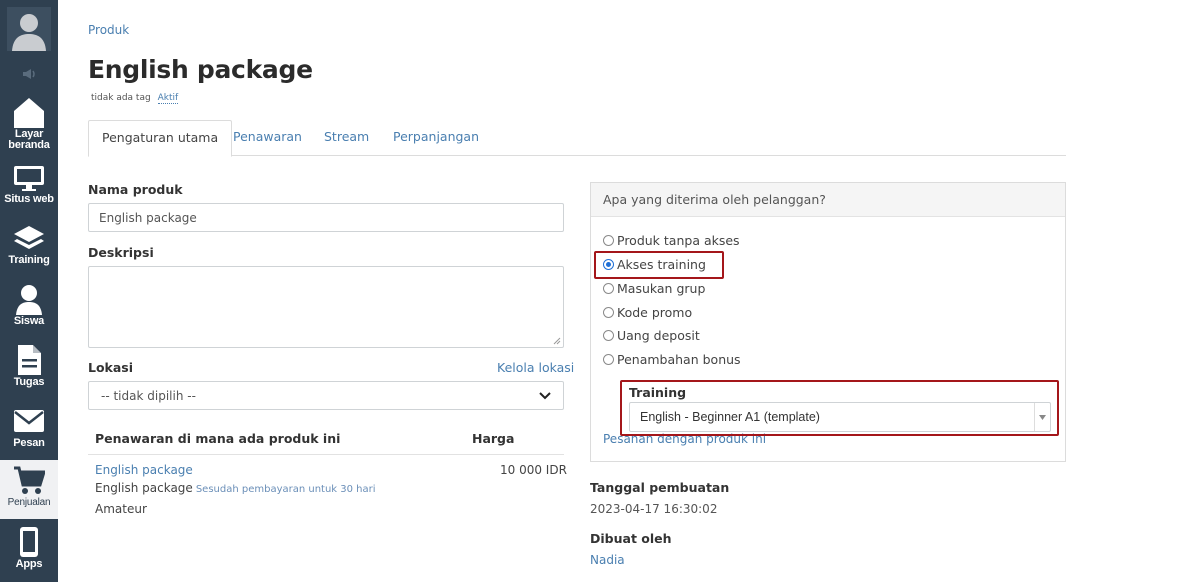 Image resolution: width=1199 pixels, height=582 pixels. What do you see at coordinates (654, 509) in the screenshot?
I see `created-date-value: 2023-04-17 16:30:02` at bounding box center [654, 509].